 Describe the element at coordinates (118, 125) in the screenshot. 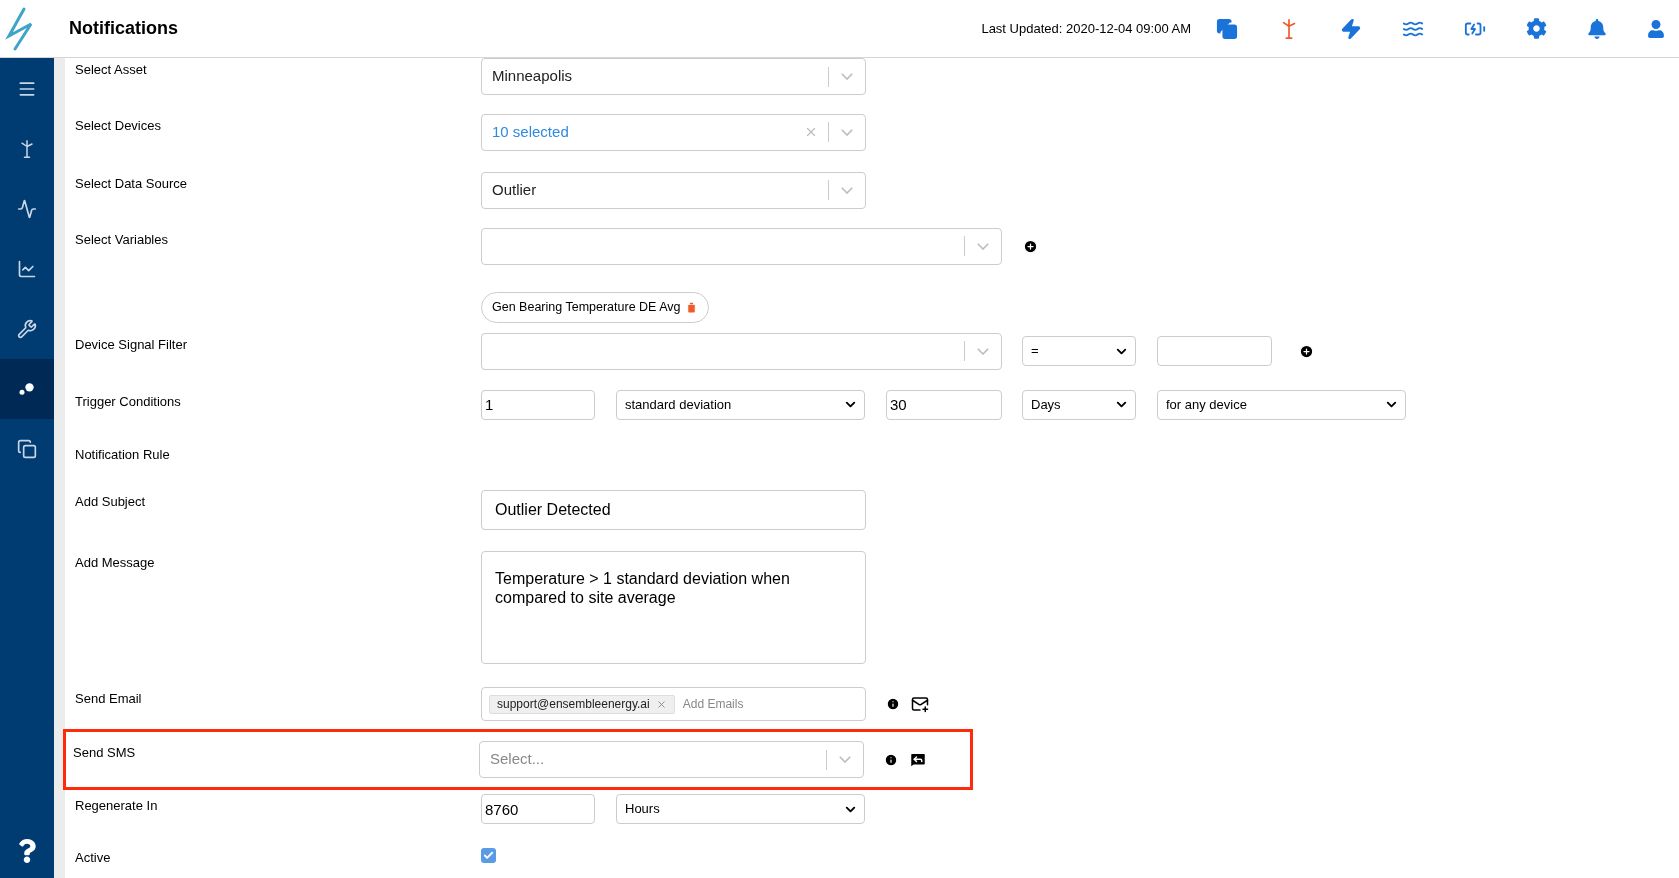

I see `field-label: Select Devices` at that location.